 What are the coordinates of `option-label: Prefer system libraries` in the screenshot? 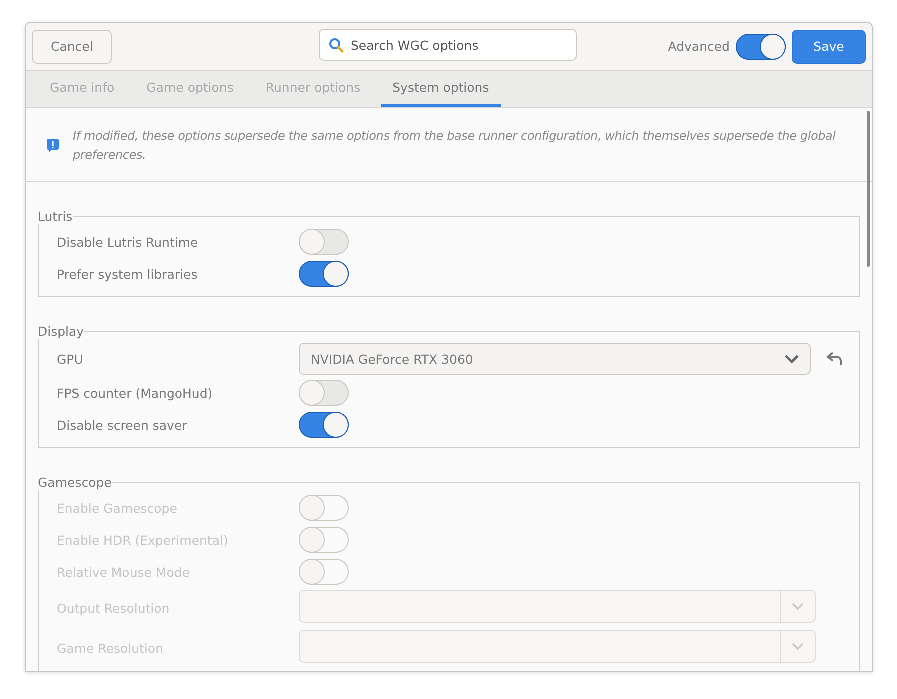 It's located at (128, 274).